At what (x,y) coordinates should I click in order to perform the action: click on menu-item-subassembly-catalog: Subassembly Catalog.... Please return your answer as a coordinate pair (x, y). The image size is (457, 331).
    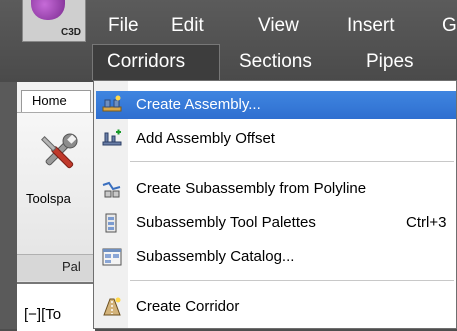
    Looking at the image, I should click on (276, 257).